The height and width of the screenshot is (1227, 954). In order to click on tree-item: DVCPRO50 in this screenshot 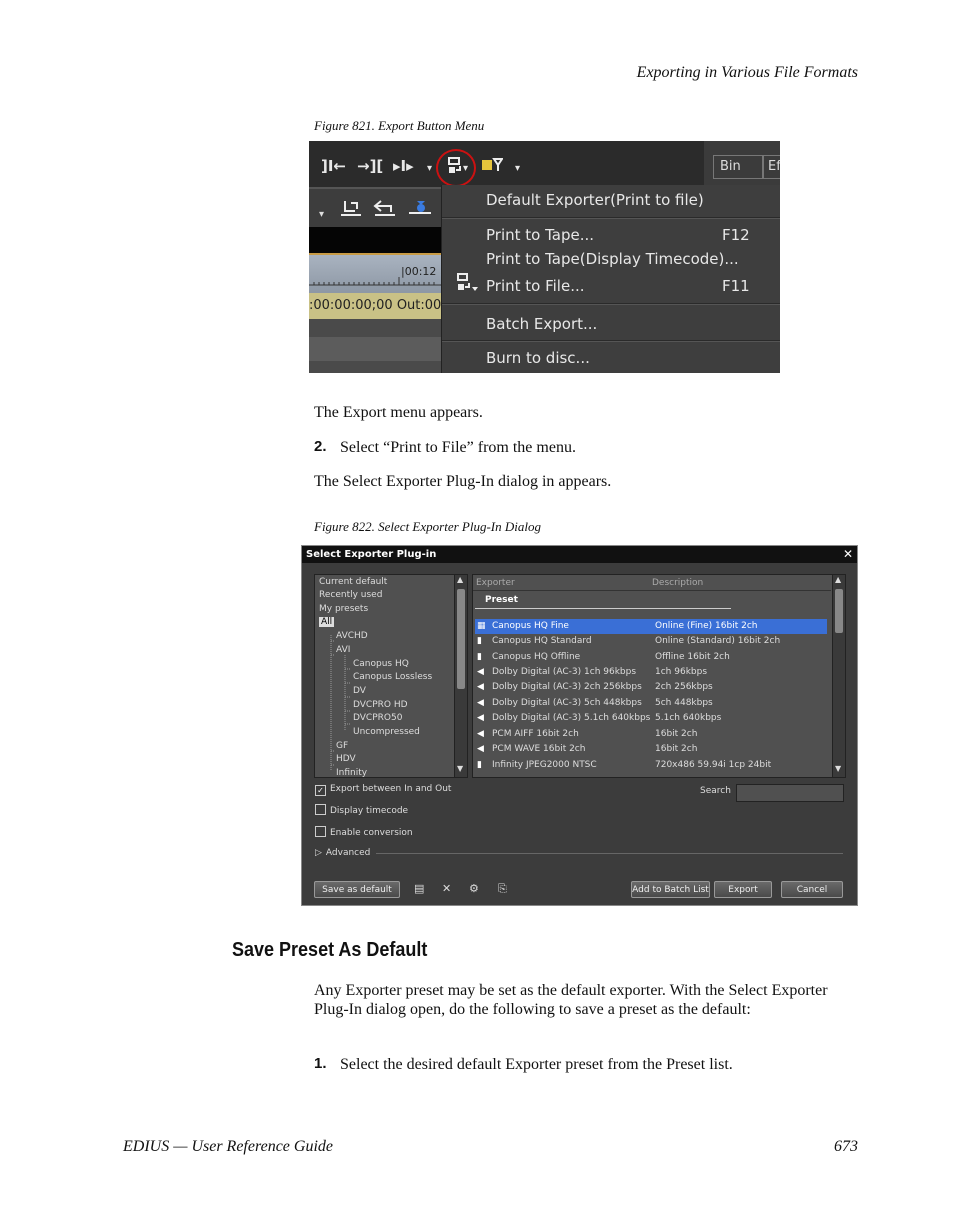, I will do `click(377, 718)`.